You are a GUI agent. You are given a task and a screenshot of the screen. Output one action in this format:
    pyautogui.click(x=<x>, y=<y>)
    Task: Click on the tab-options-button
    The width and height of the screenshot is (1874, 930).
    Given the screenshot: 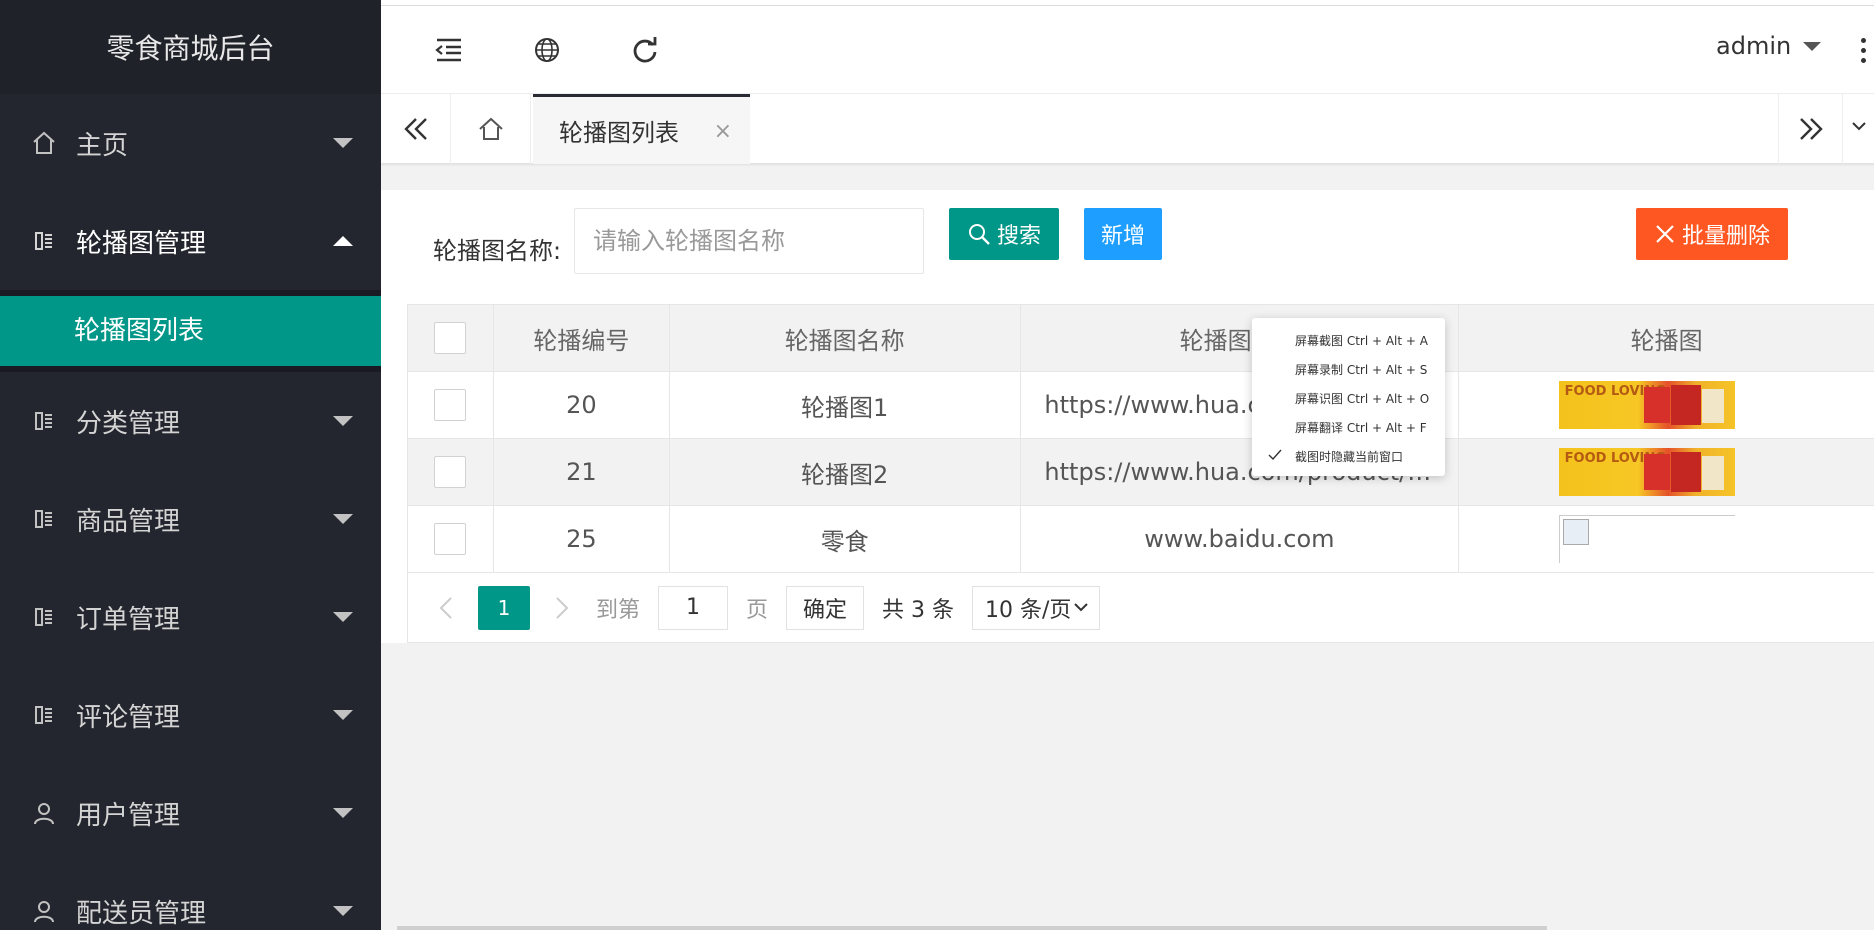 What is the action you would take?
    pyautogui.click(x=1858, y=129)
    